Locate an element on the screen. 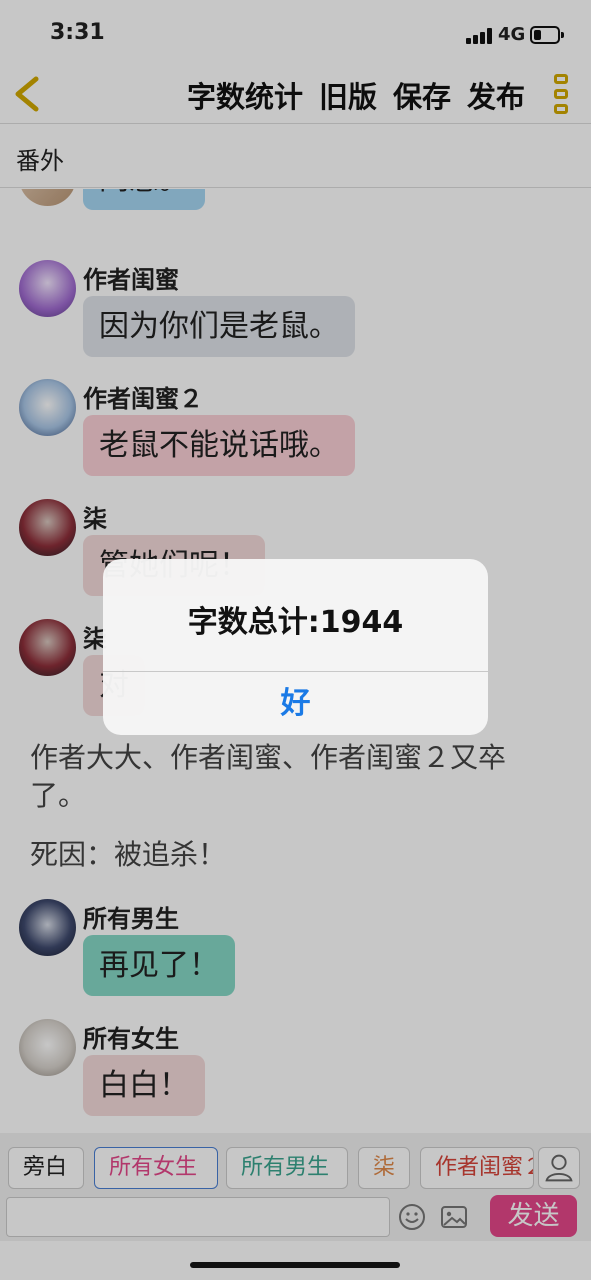  word-count-alert: 字数总计:1944 好 is located at coordinates (295, 647).